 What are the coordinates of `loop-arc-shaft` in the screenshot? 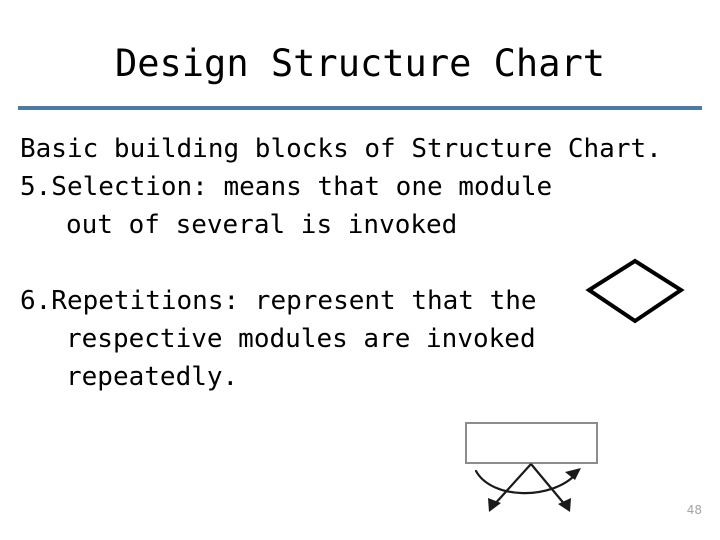 It's located at (526, 482).